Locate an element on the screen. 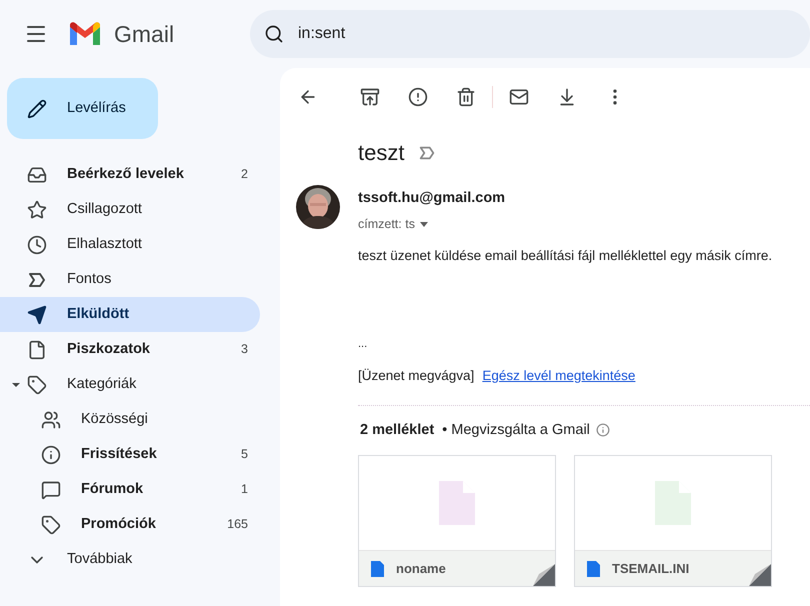 The height and width of the screenshot is (606, 810). unread-count: 1 is located at coordinates (244, 489).